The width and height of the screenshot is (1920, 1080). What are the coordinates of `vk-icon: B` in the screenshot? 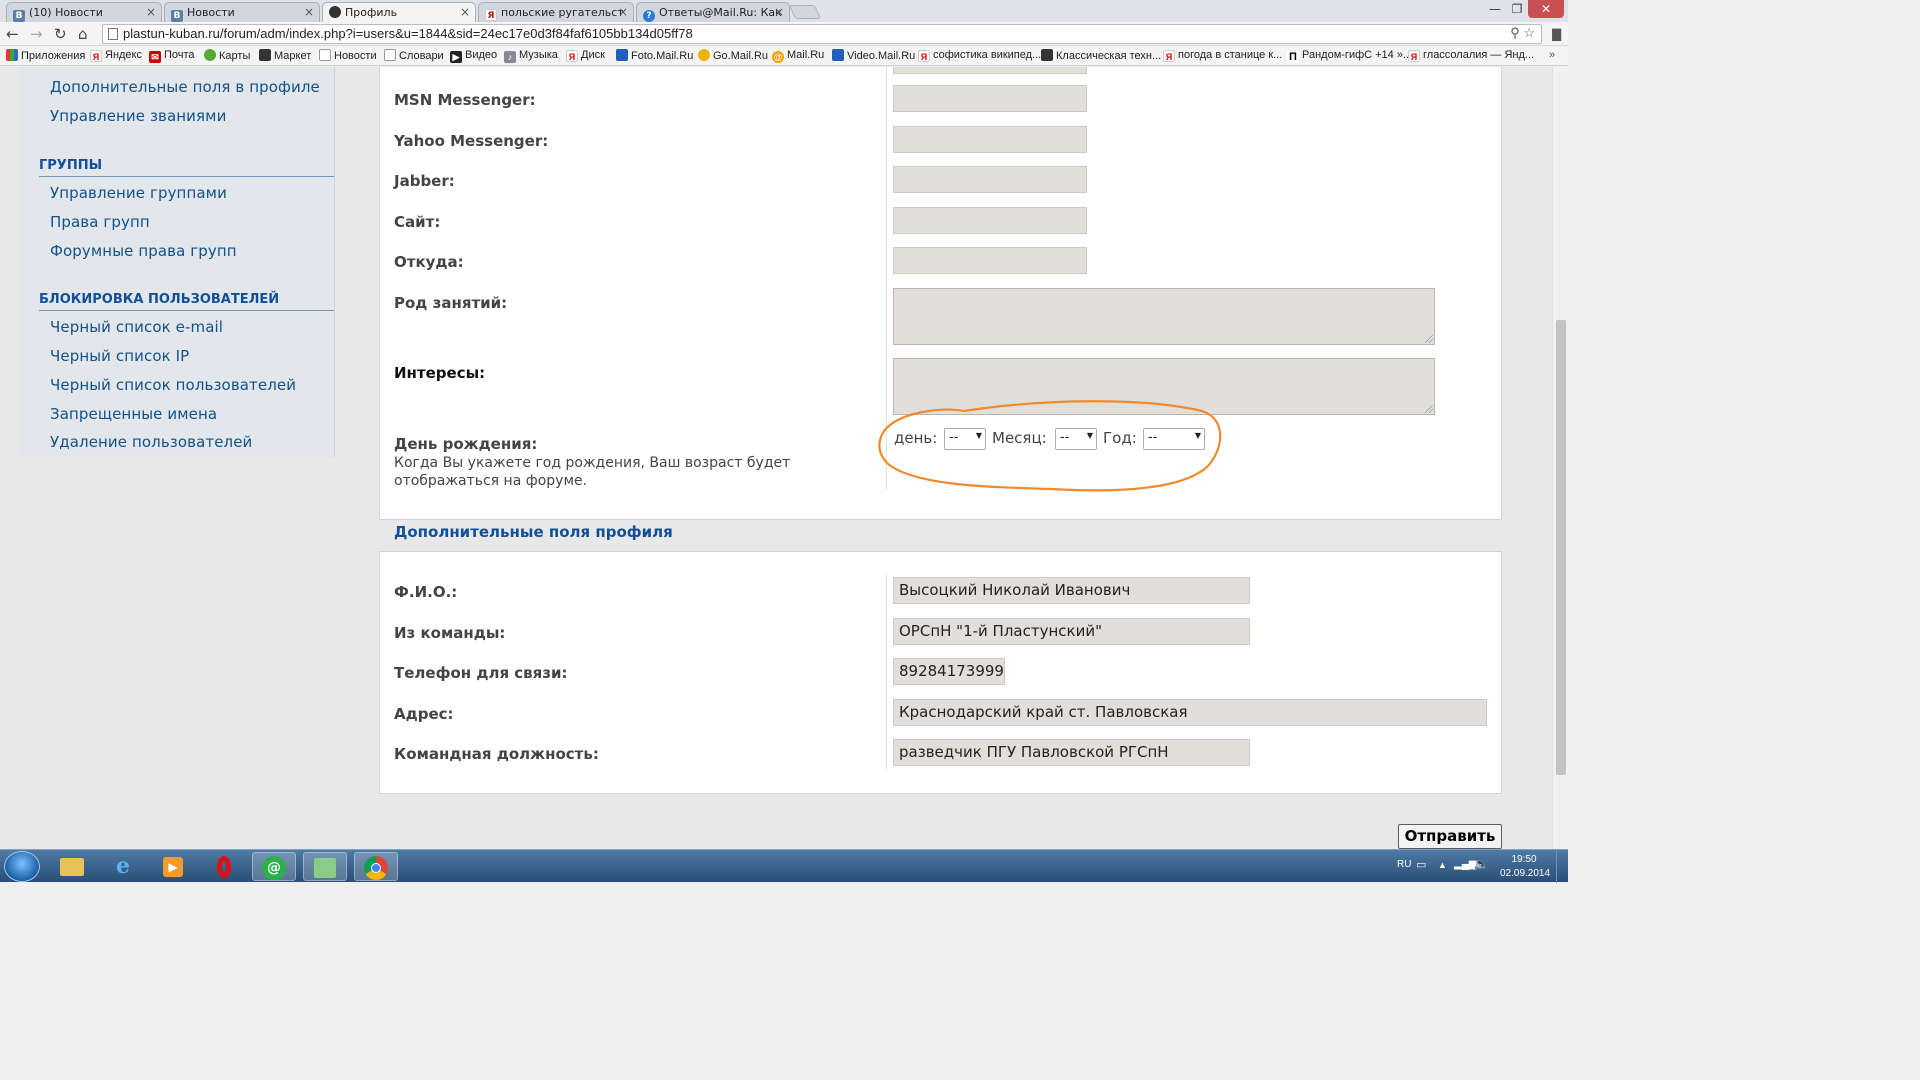 It's located at (177, 16).